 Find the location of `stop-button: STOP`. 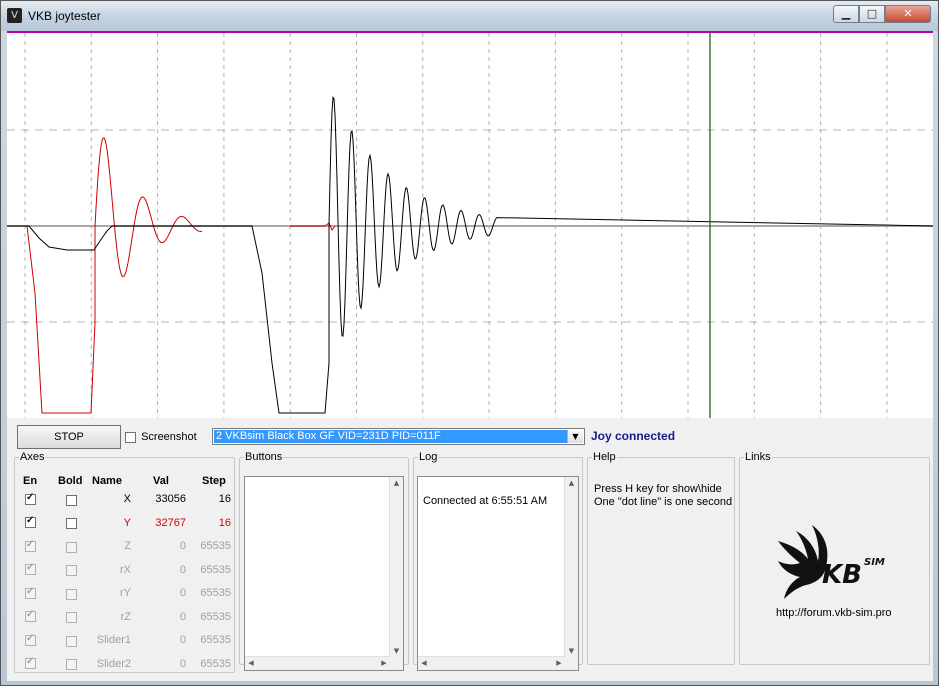

stop-button: STOP is located at coordinates (69, 437).